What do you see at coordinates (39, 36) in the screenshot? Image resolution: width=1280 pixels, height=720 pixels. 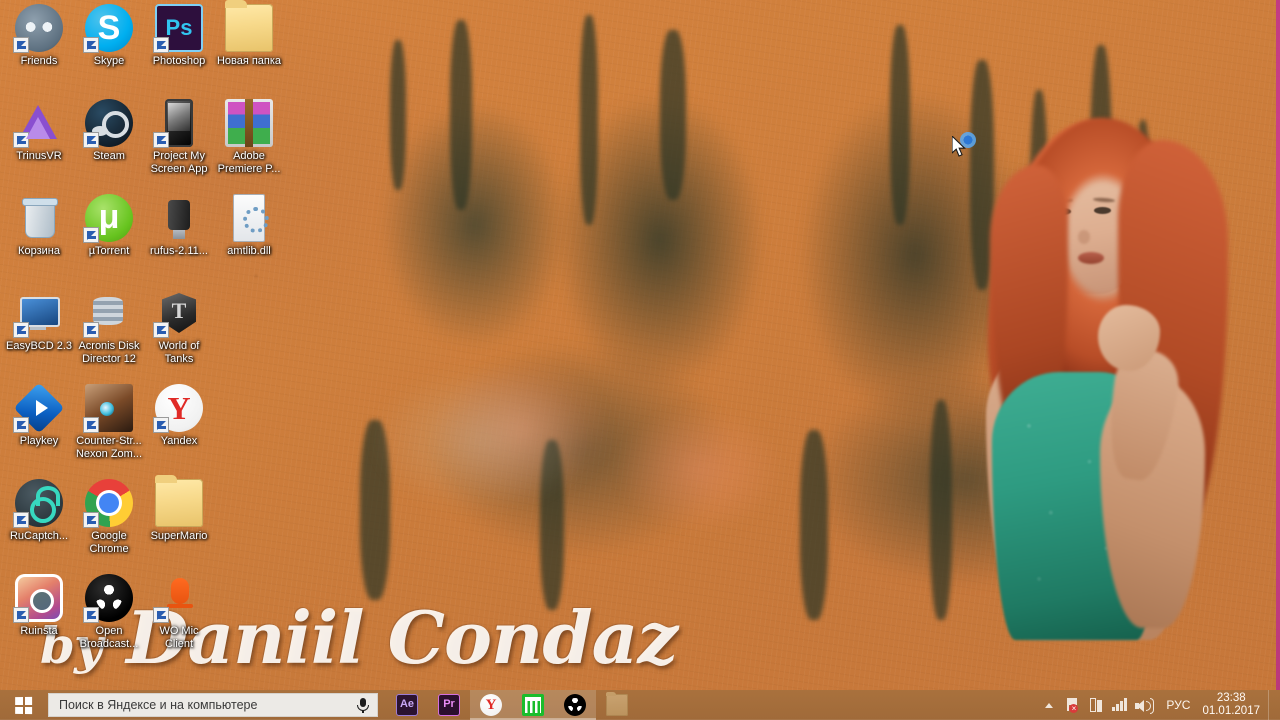 I see `desktop-icon-friends: Friends` at bounding box center [39, 36].